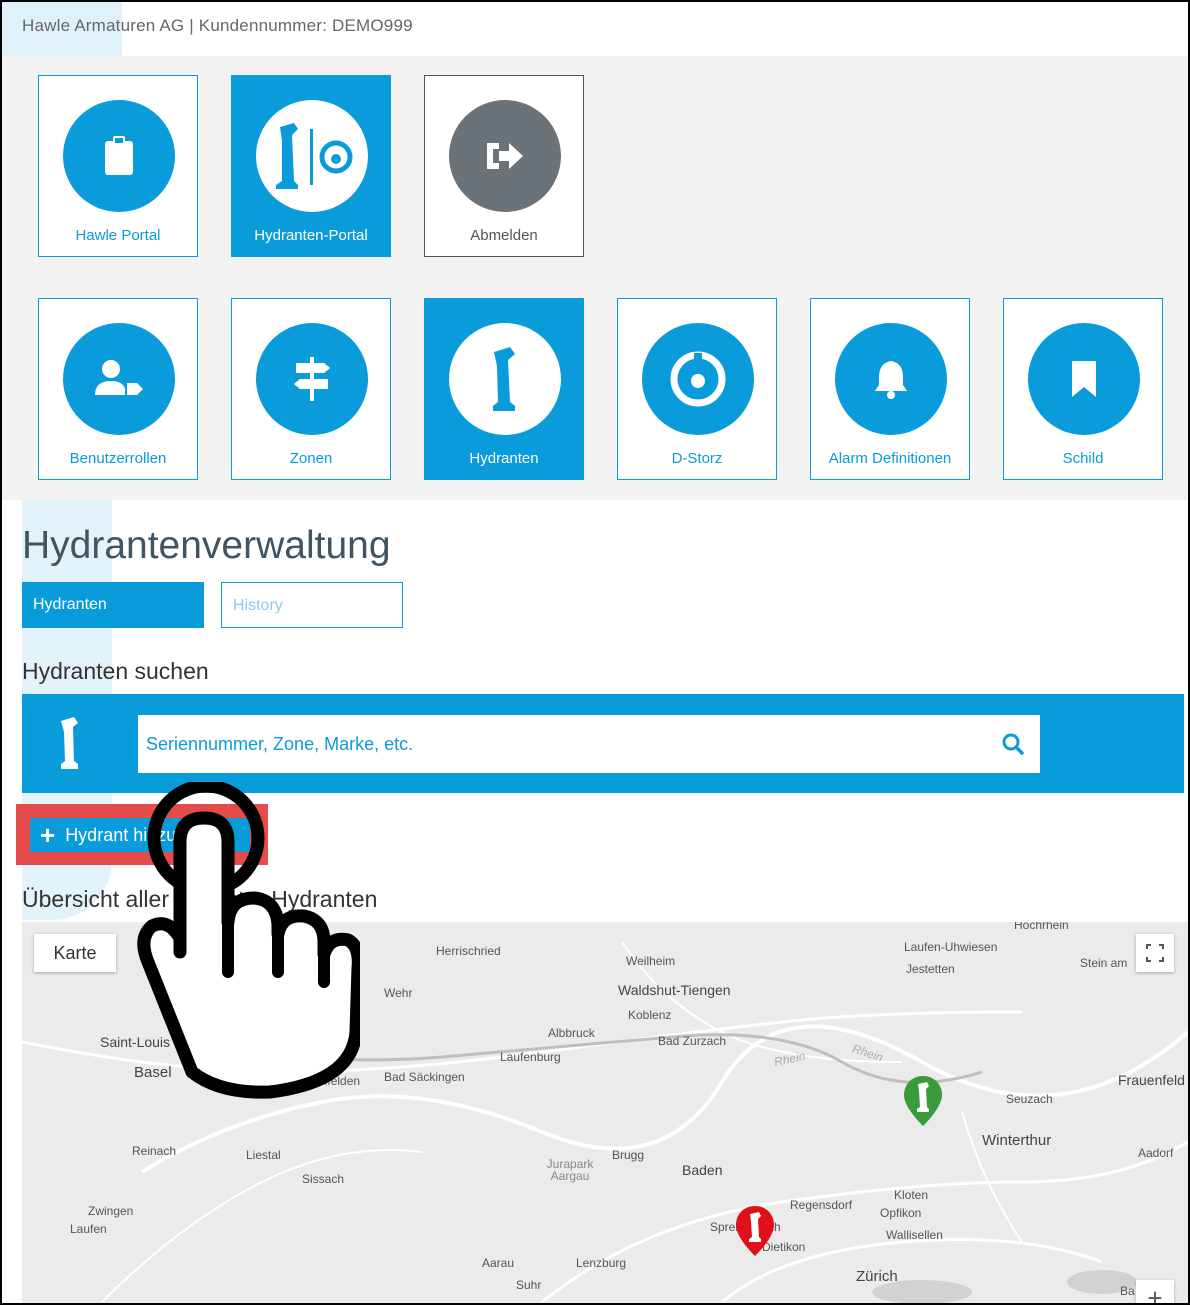 Image resolution: width=1190 pixels, height=1305 pixels. I want to click on tile-abmelden: Abmelden, so click(504, 166).